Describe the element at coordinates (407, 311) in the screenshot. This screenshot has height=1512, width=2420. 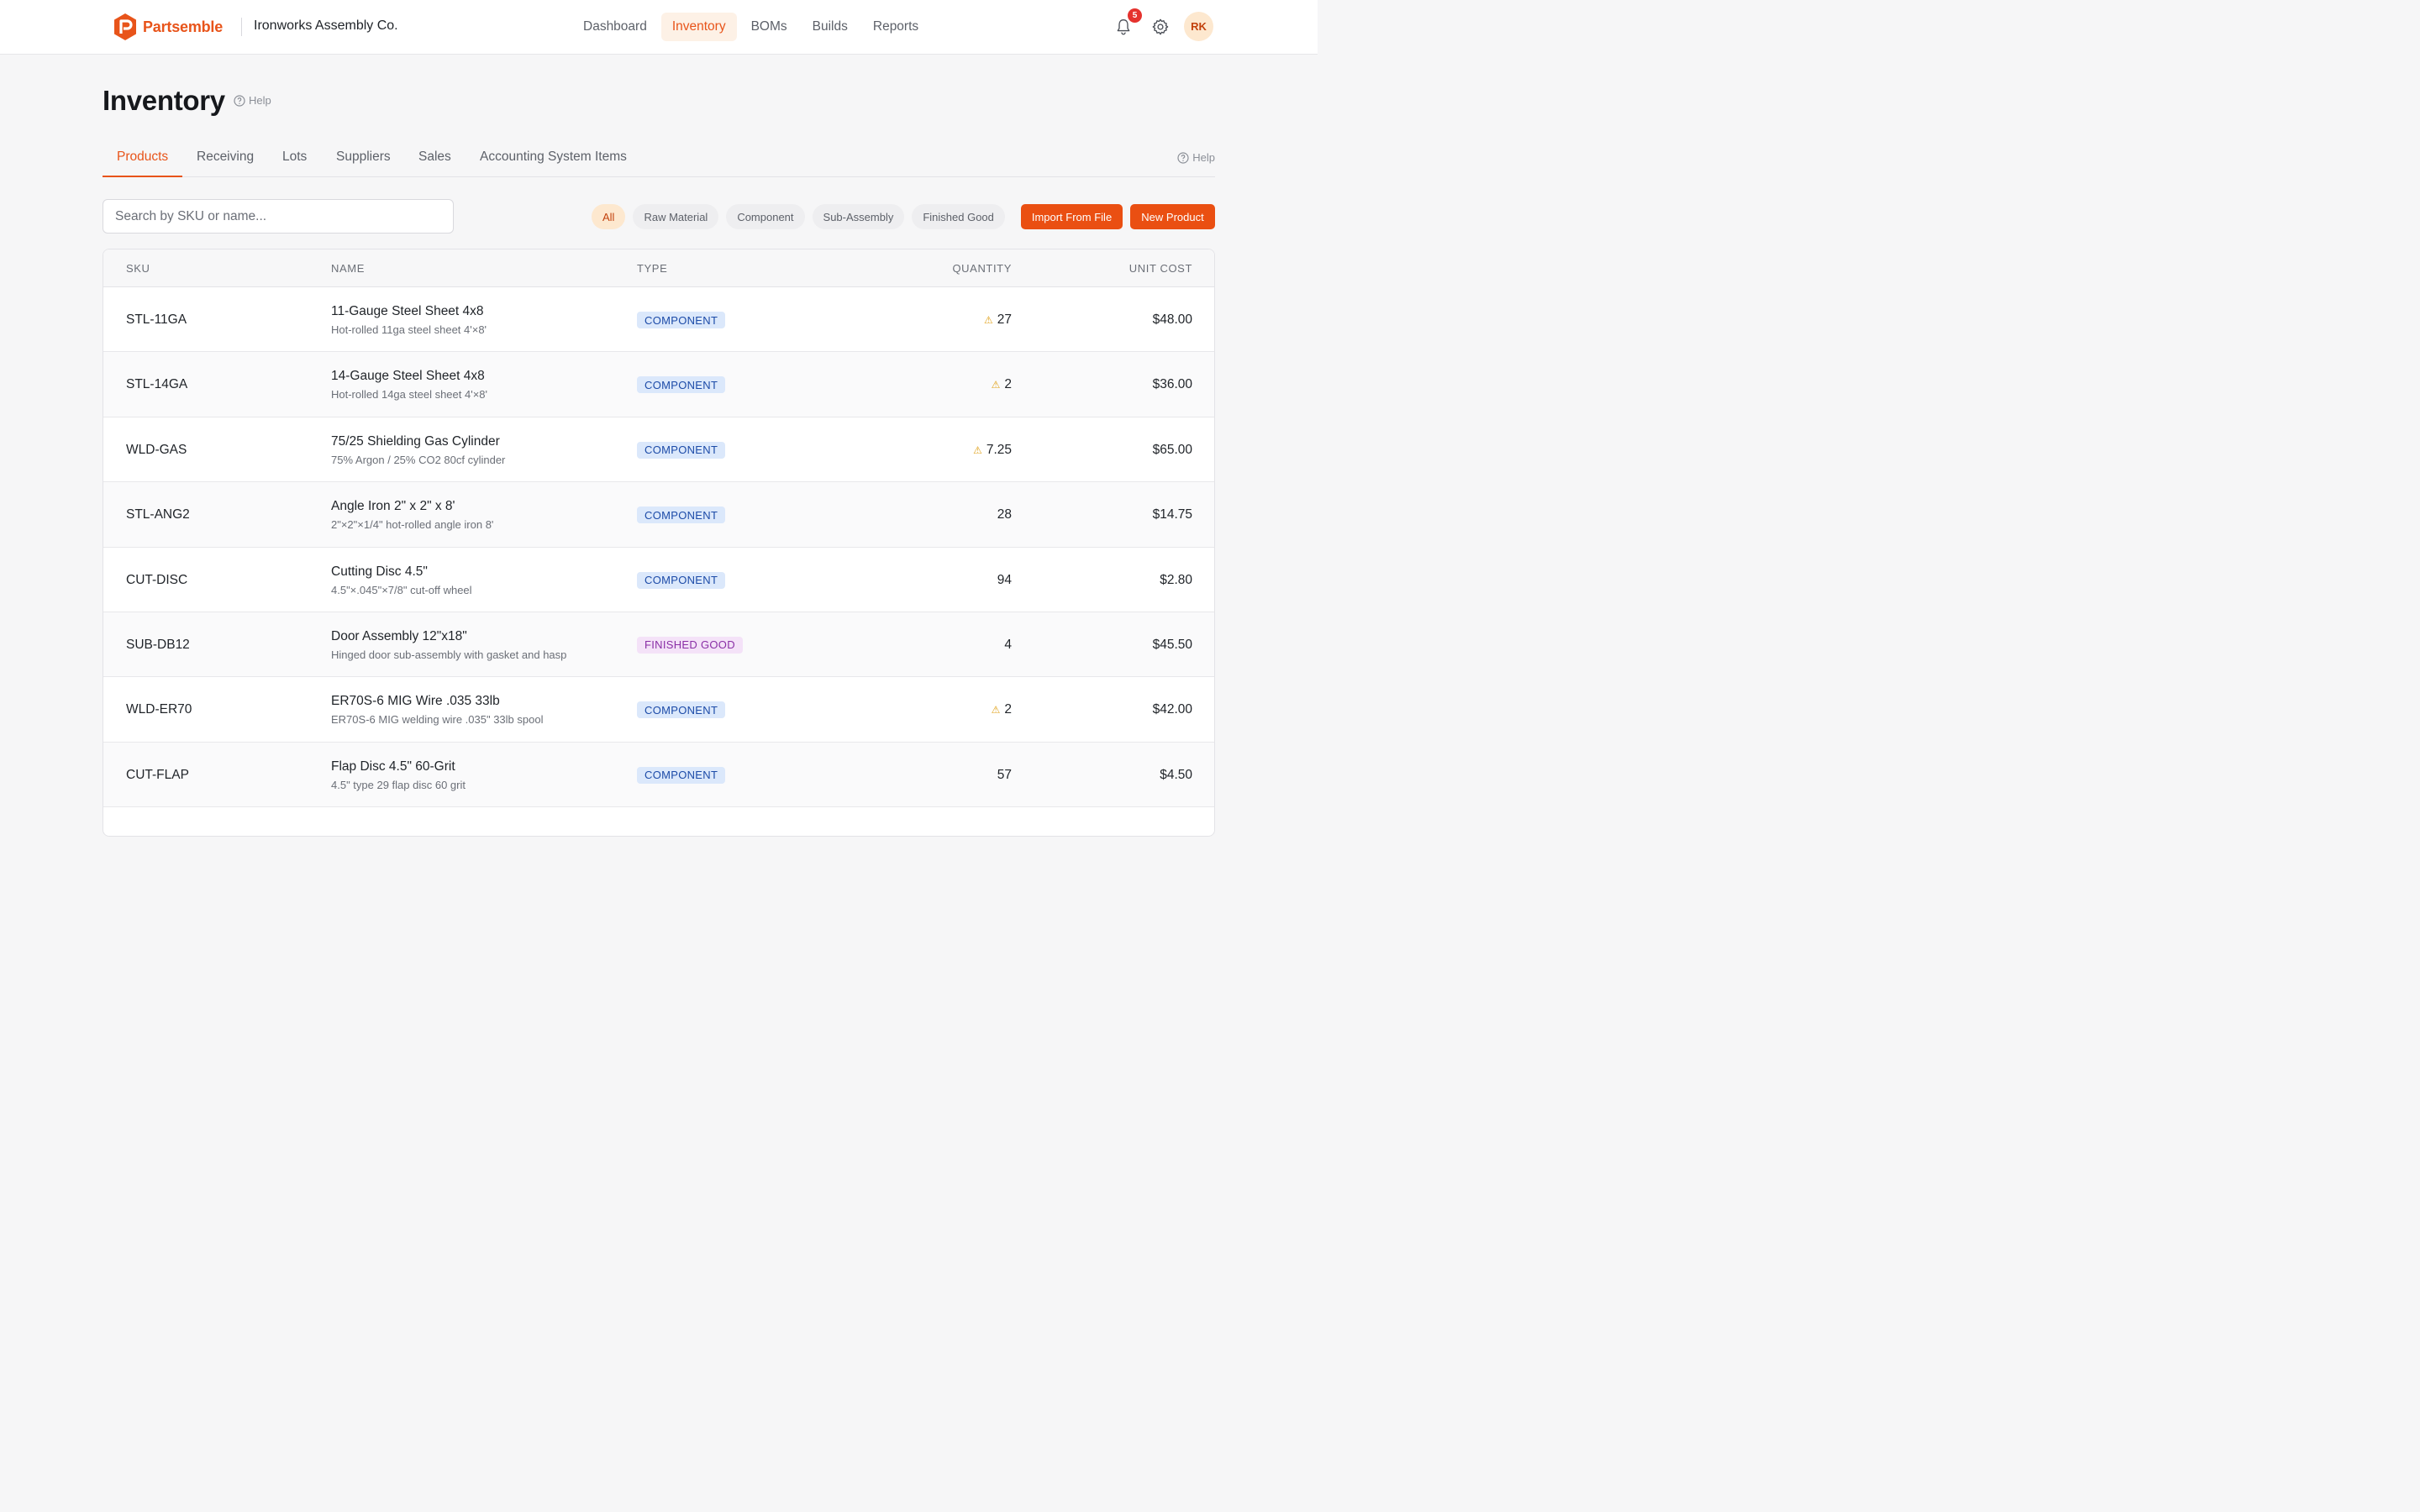
I see `row-name: 11-Gauge Steel Sheet 4x8` at that location.